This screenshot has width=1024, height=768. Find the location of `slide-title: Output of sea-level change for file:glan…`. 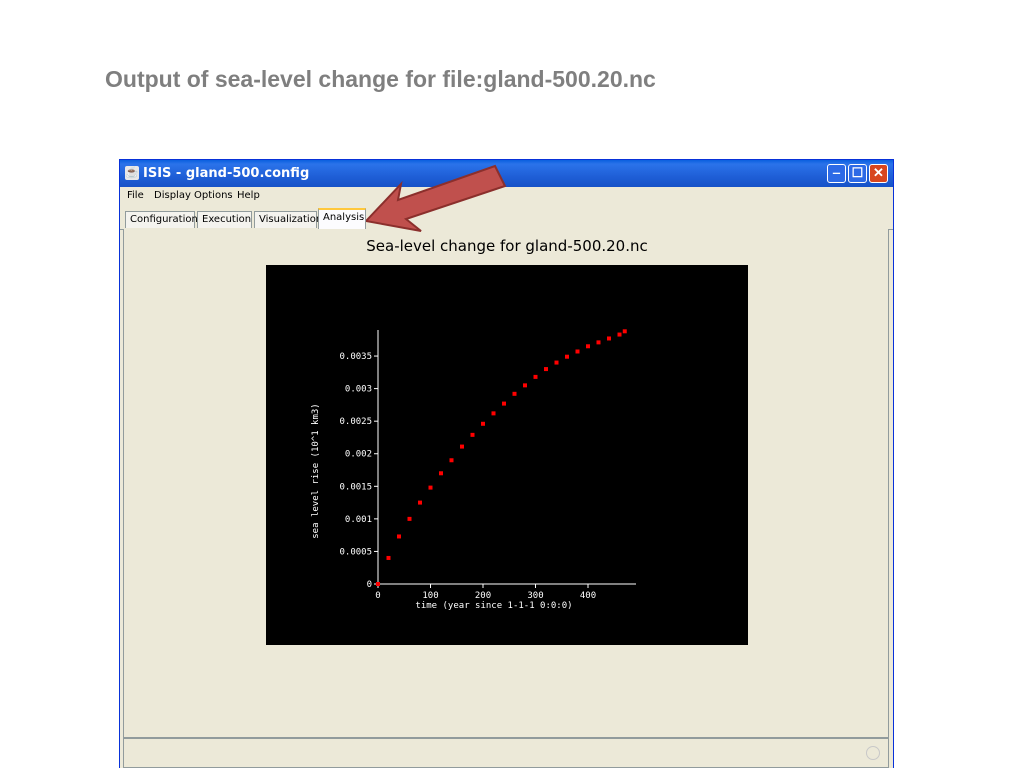

slide-title: Output of sea-level change for file:glan… is located at coordinates (380, 79).